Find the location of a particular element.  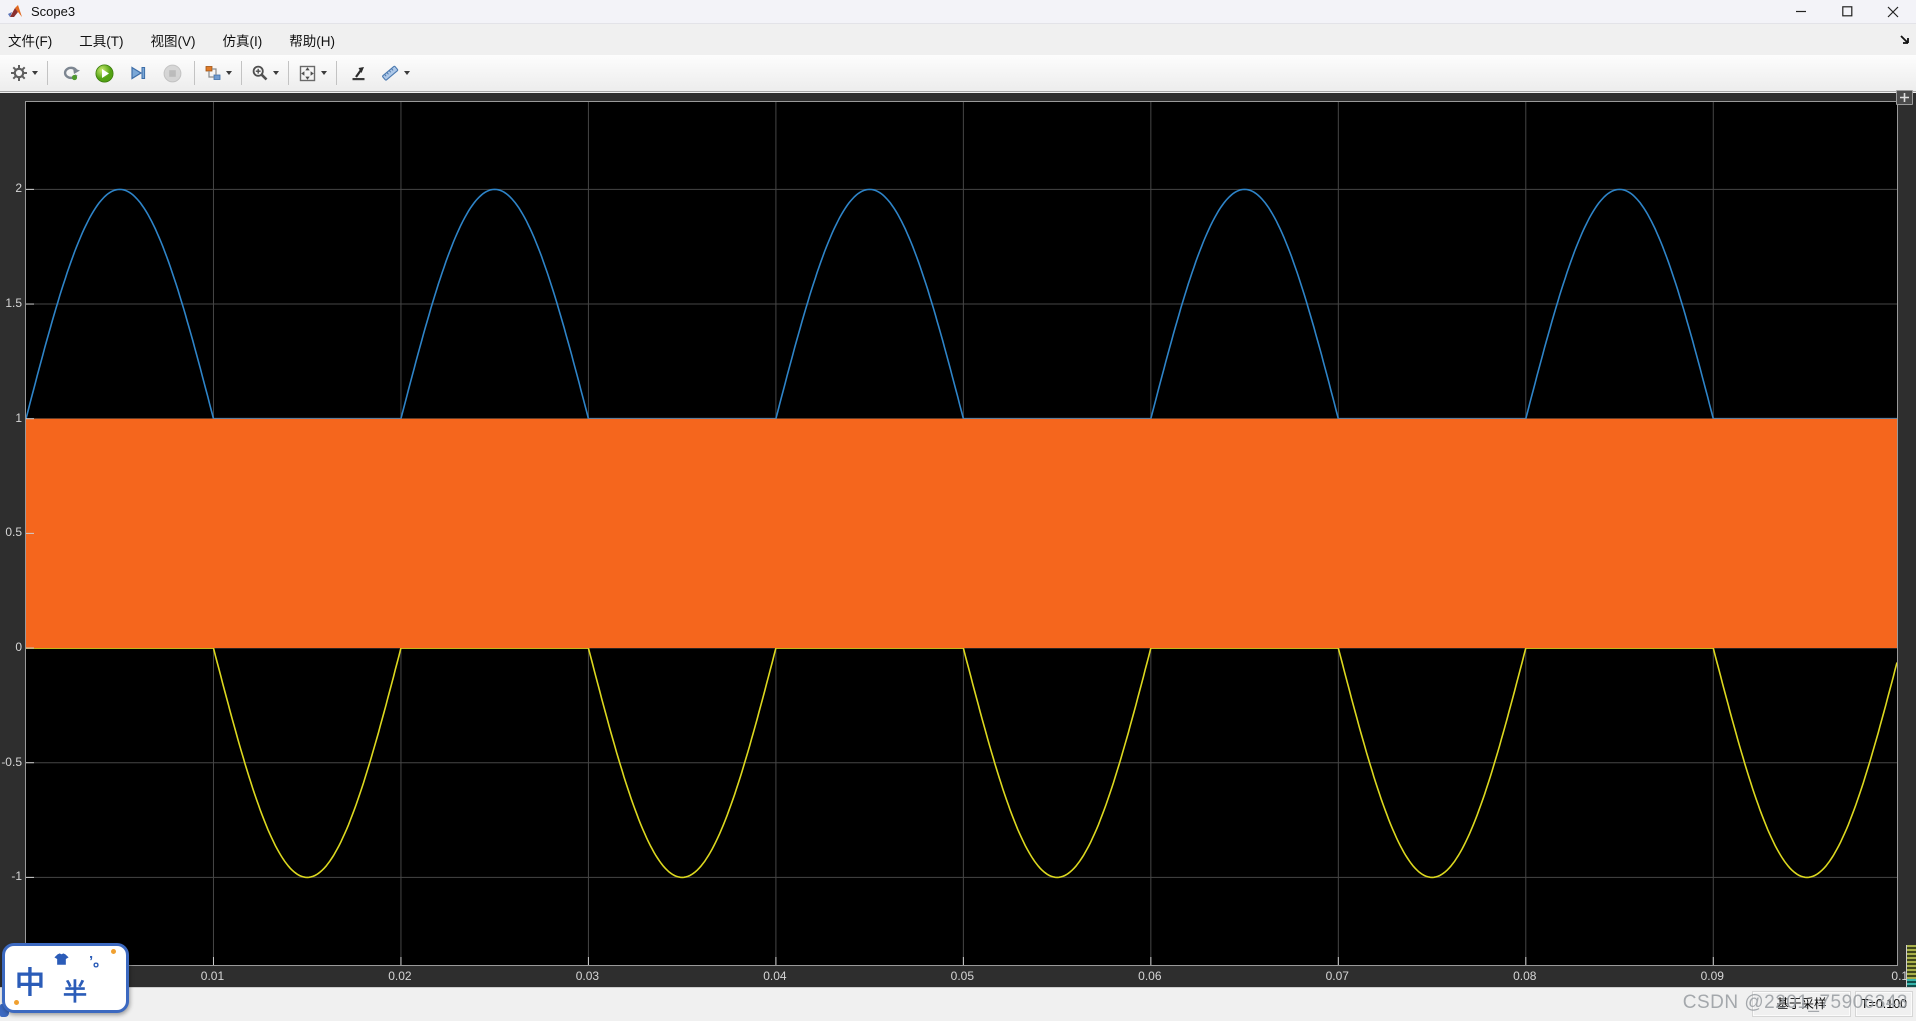

status-bar: 基于采样 T=0.100 CSDN @2201_75906343 is located at coordinates (958, 1004).